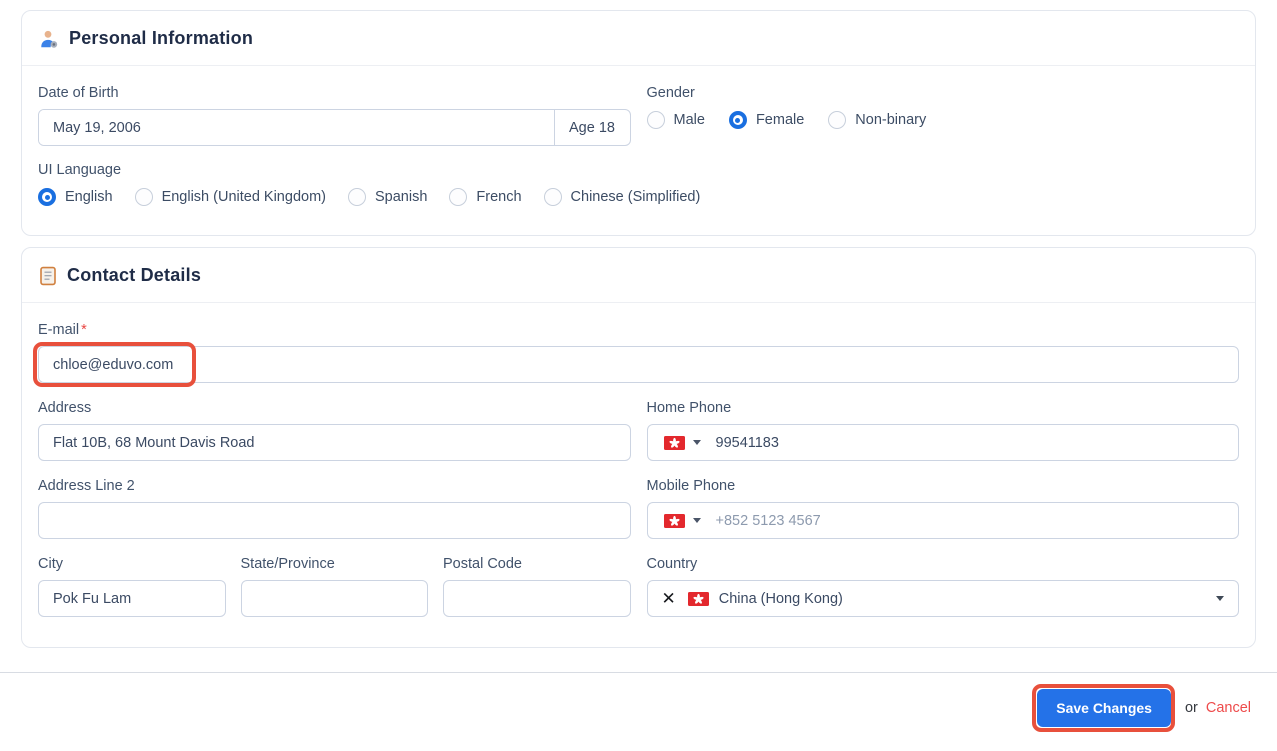 The height and width of the screenshot is (751, 1277). What do you see at coordinates (669, 598) in the screenshot?
I see `clear-selection-icon: ✕` at bounding box center [669, 598].